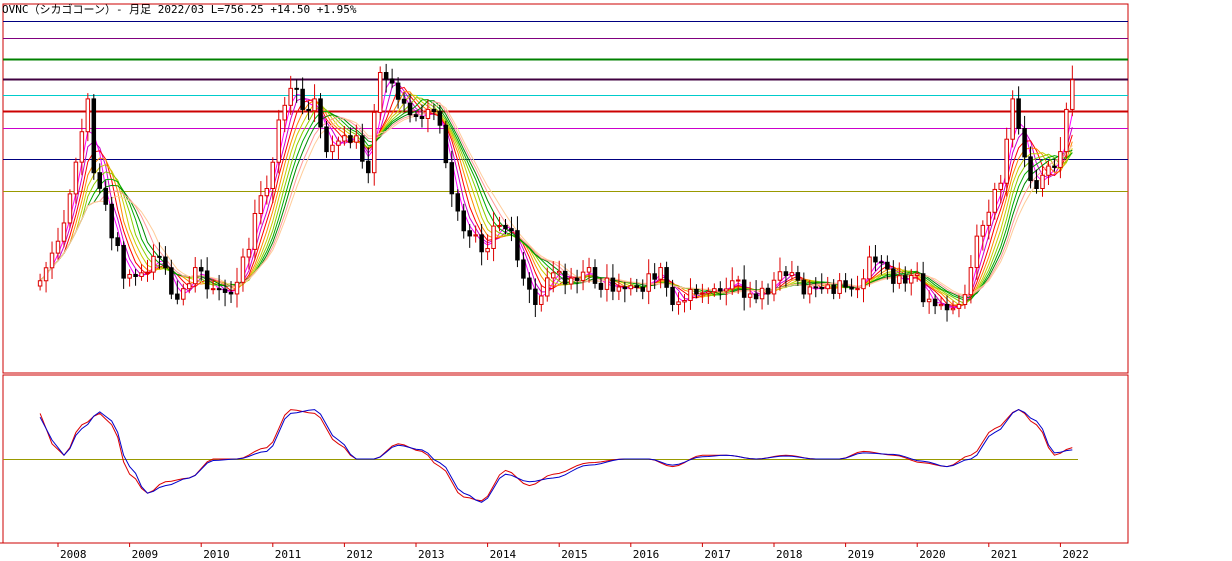 The width and height of the screenshot is (1232, 561). Describe the element at coordinates (145, 554) in the screenshot. I see `x-tick-label: 2009` at that location.